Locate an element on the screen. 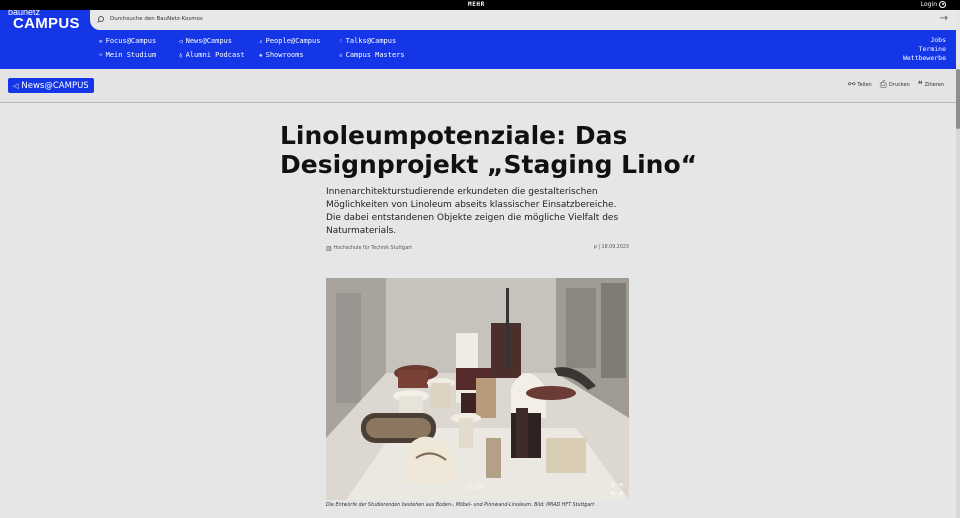  search-icon is located at coordinates (101, 19).